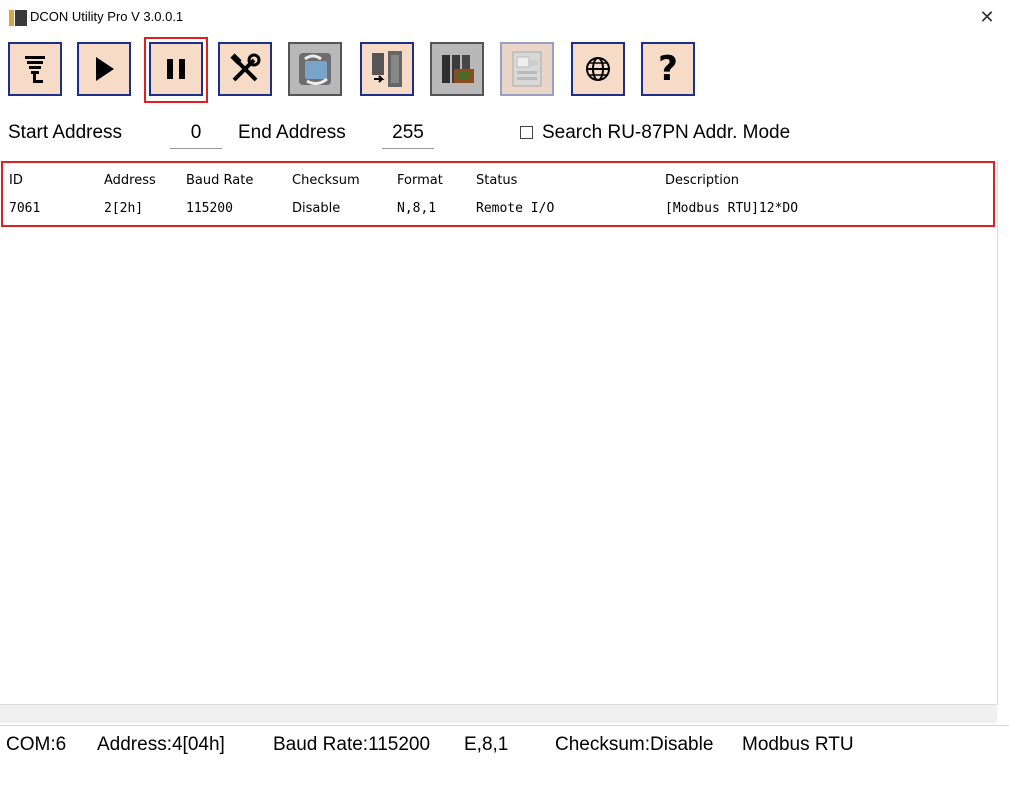  I want to click on globe-icon, so click(598, 69).